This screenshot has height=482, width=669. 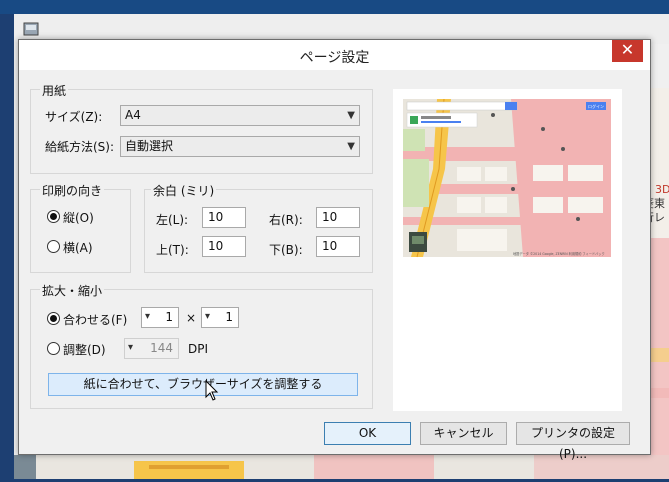 What do you see at coordinates (258, 231) in the screenshot?
I see `margins-group` at bounding box center [258, 231].